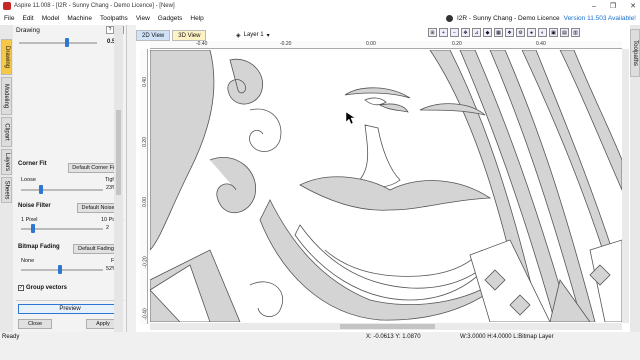 The height and width of the screenshot is (360, 640). What do you see at coordinates (79, 18) in the screenshot?
I see `menu-machine: Machine` at bounding box center [79, 18].